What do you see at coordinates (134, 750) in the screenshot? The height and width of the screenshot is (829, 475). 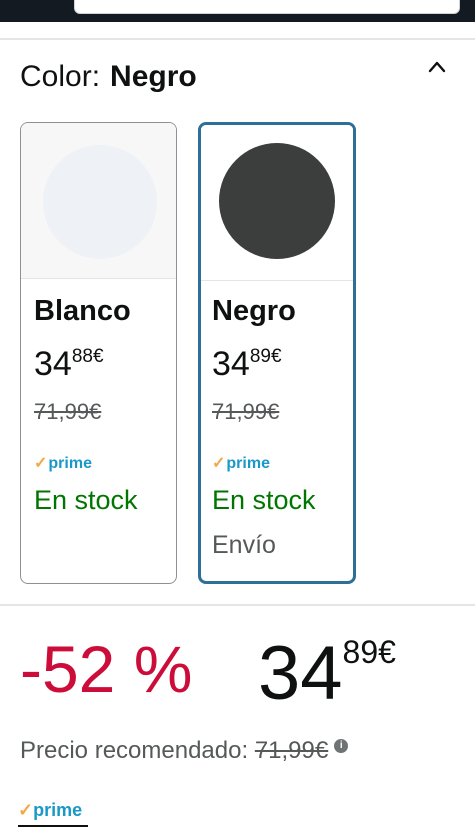 I see `rrp-label: Precio recomendado:` at bounding box center [134, 750].